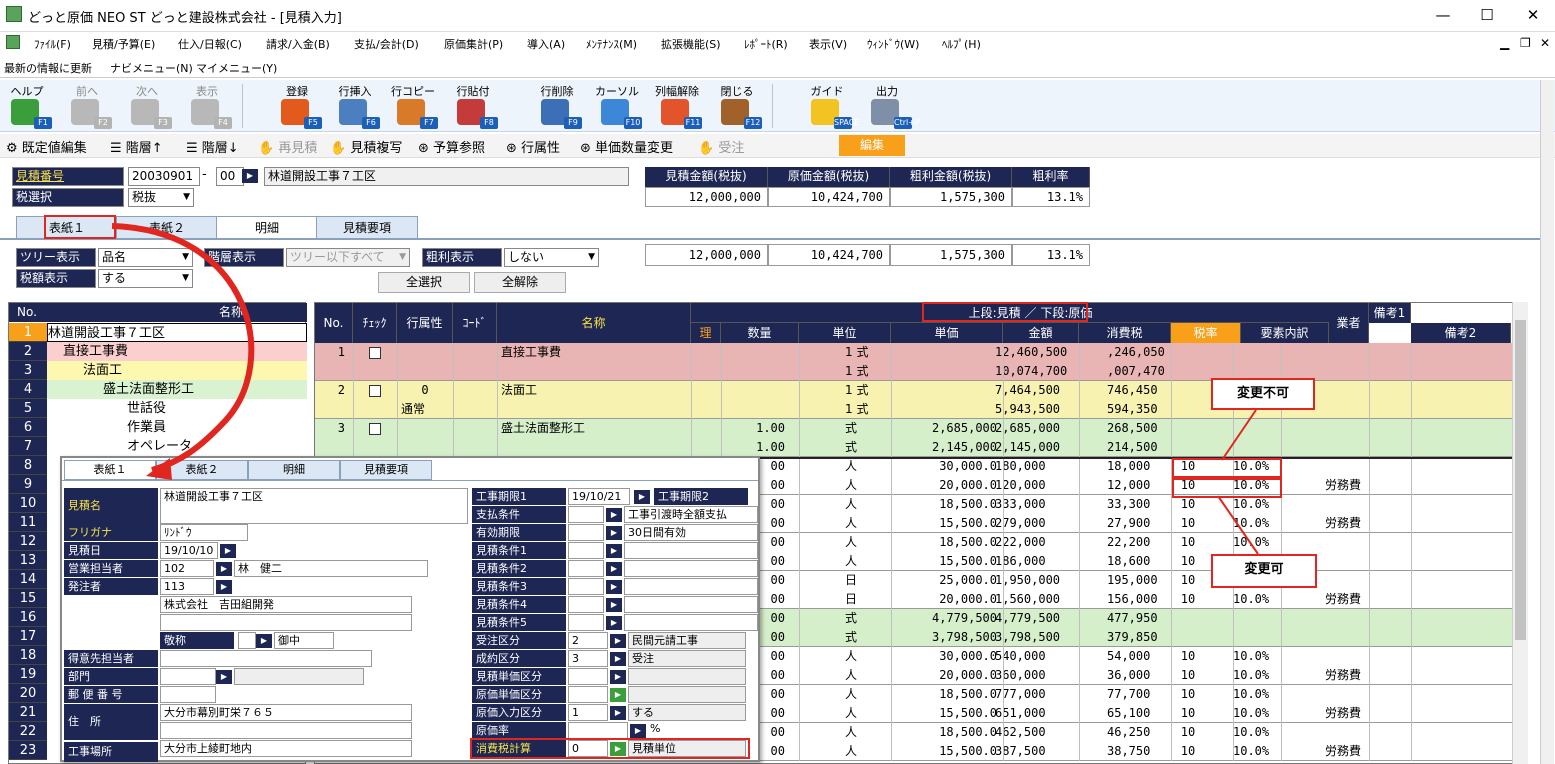 The image size is (1555, 764). Describe the element at coordinates (159, 469) in the screenshot. I see `arrow-head-icon` at that location.